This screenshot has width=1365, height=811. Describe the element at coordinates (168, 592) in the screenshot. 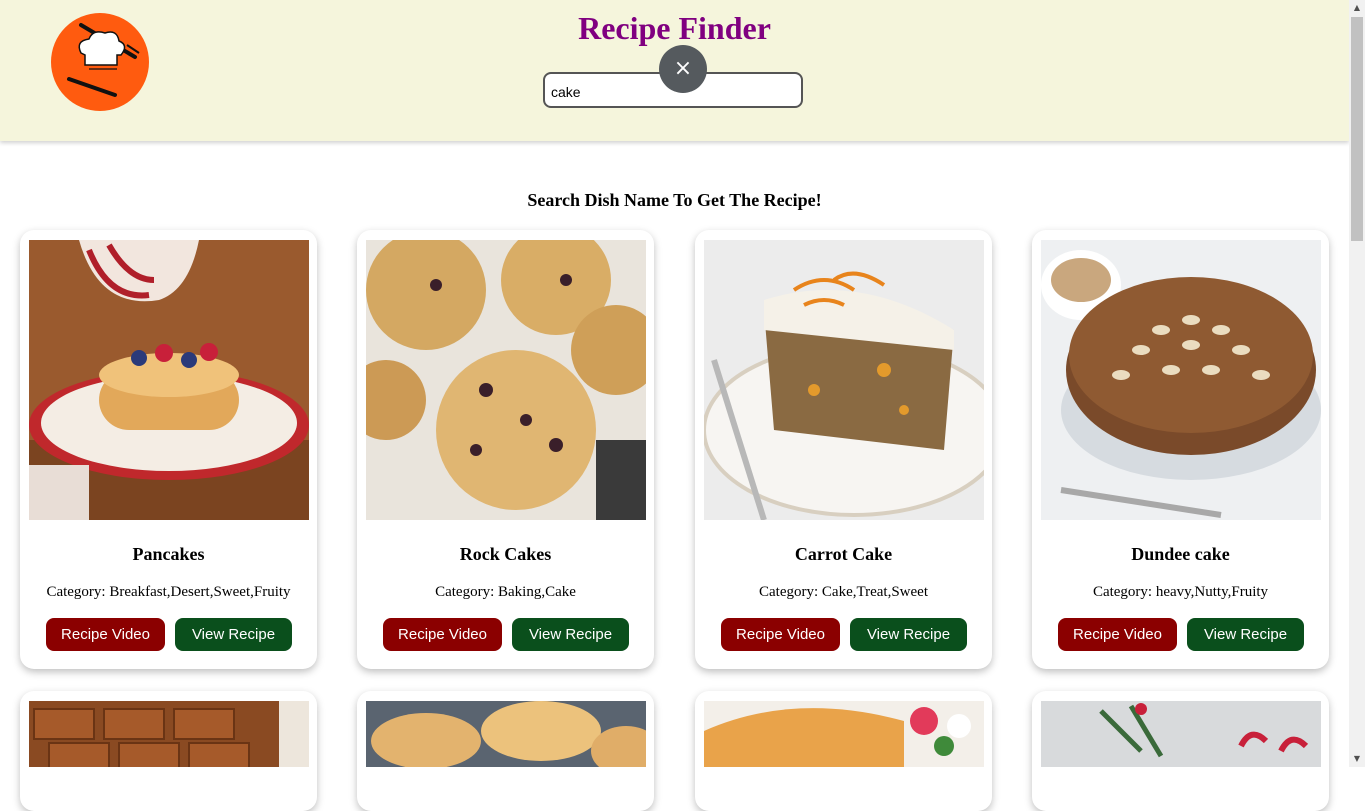

I see `recipe-category: Category: Breakfast,Desert,Sweet,Fruity` at that location.